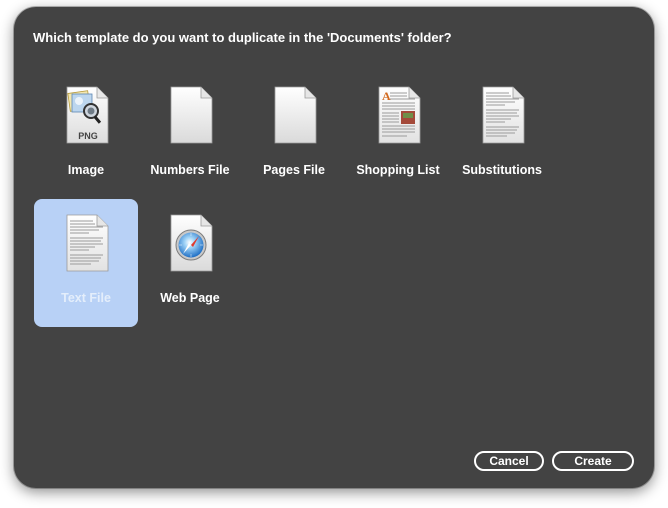  I want to click on template-item-pages-file: Pages File, so click(294, 135).